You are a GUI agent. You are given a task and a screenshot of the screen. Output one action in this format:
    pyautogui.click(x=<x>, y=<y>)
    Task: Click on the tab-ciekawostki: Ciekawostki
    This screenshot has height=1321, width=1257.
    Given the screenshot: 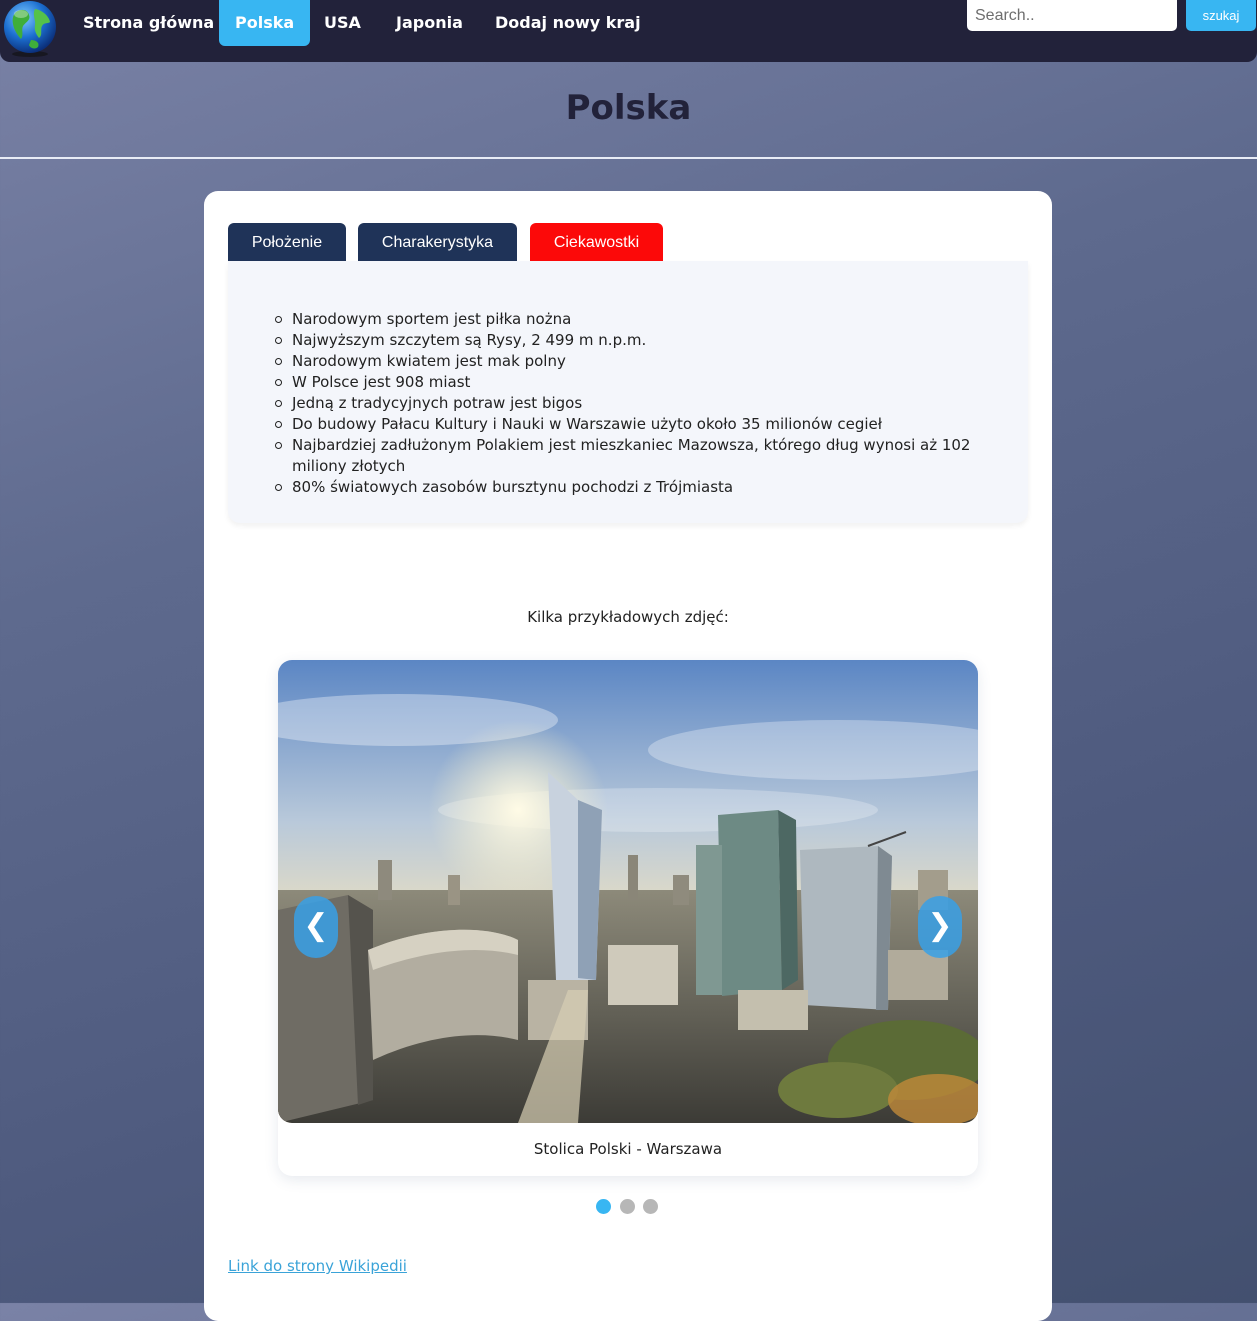 What is the action you would take?
    pyautogui.click(x=596, y=244)
    